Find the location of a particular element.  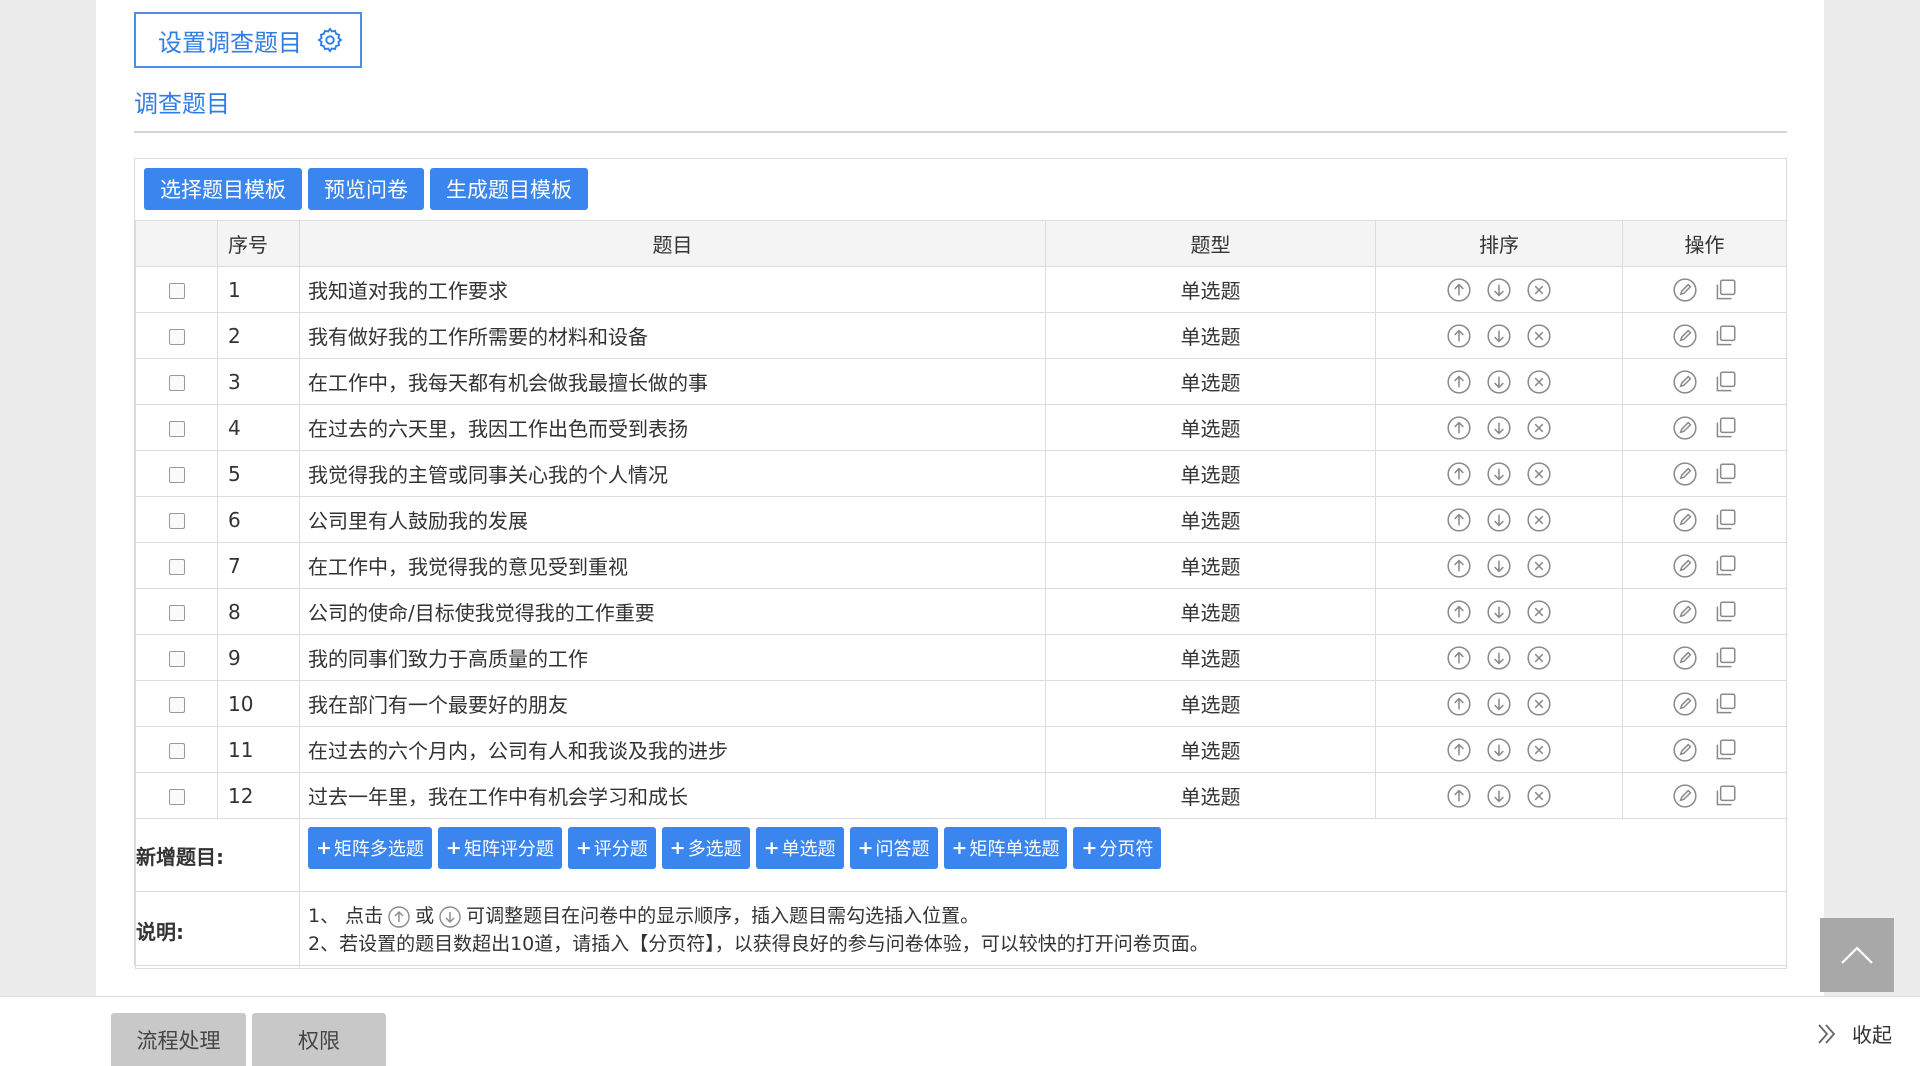

add-question-button: + 评分题 is located at coordinates (611, 848).